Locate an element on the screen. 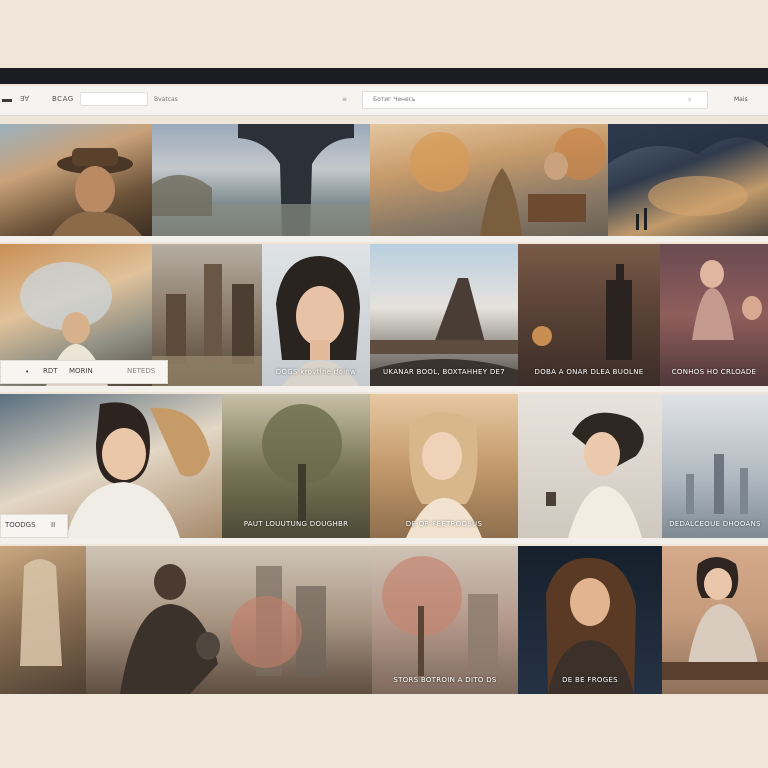 This screenshot has height=768, width=768. toolbar-brand: BCAG is located at coordinates (63, 99).